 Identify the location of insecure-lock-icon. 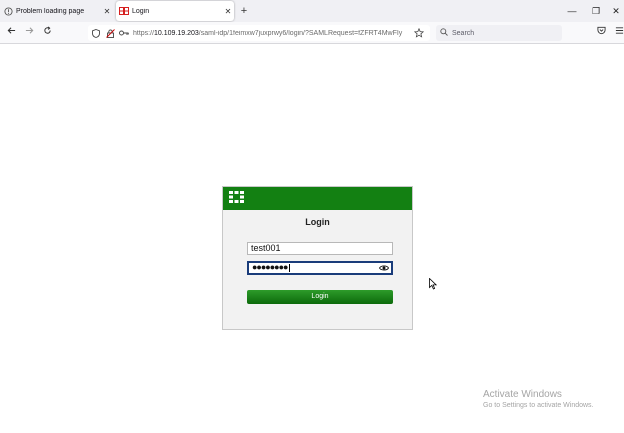
(110, 33).